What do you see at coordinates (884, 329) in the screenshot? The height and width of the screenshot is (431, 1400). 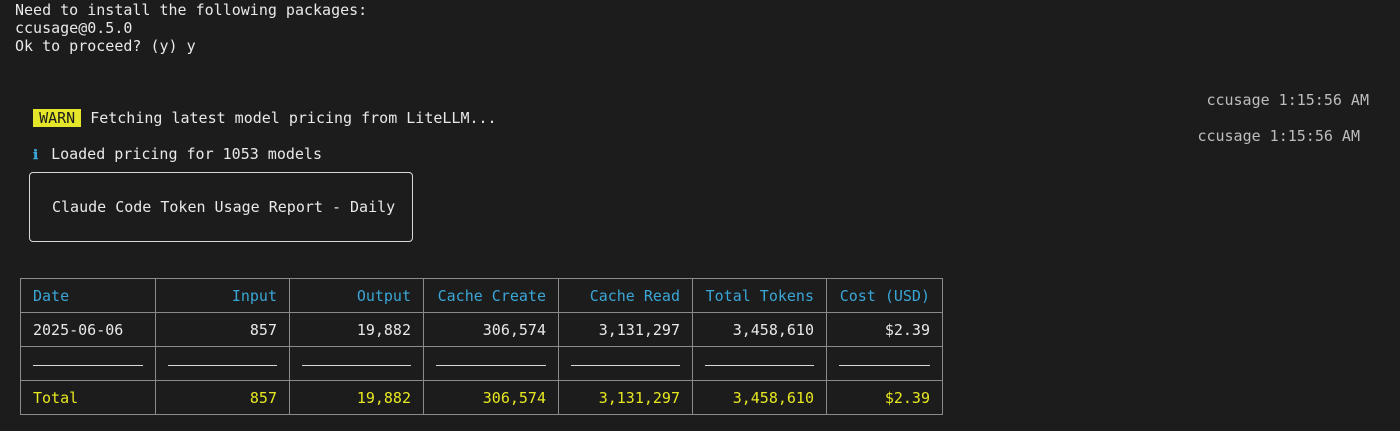 I see `cell-cost: $2.39` at bounding box center [884, 329].